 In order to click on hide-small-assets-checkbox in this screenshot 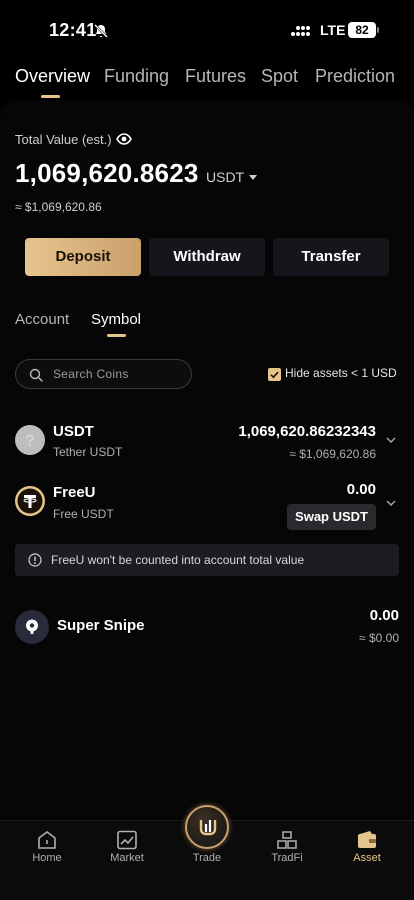, I will do `click(274, 374)`.